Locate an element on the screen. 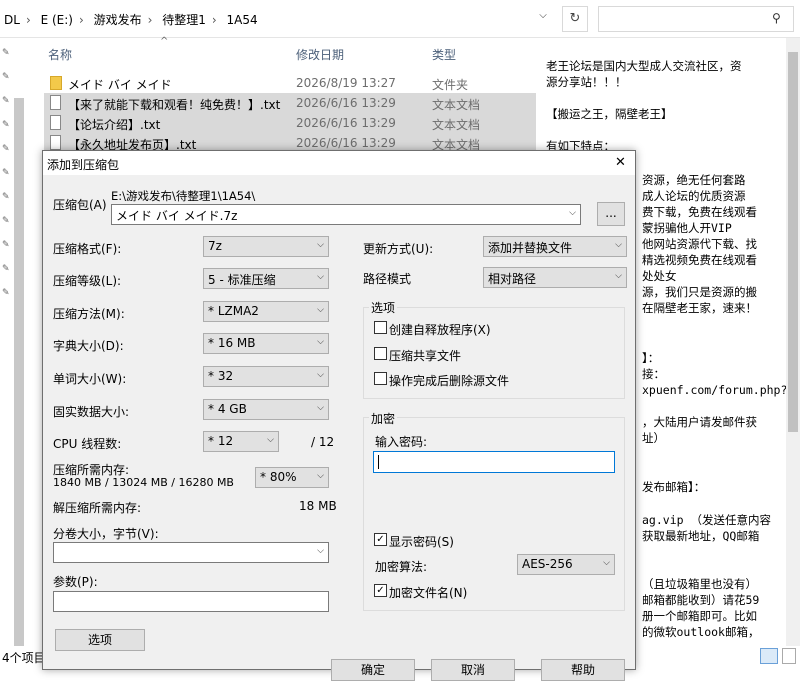  cpu-value: * 12 is located at coordinates (221, 441).